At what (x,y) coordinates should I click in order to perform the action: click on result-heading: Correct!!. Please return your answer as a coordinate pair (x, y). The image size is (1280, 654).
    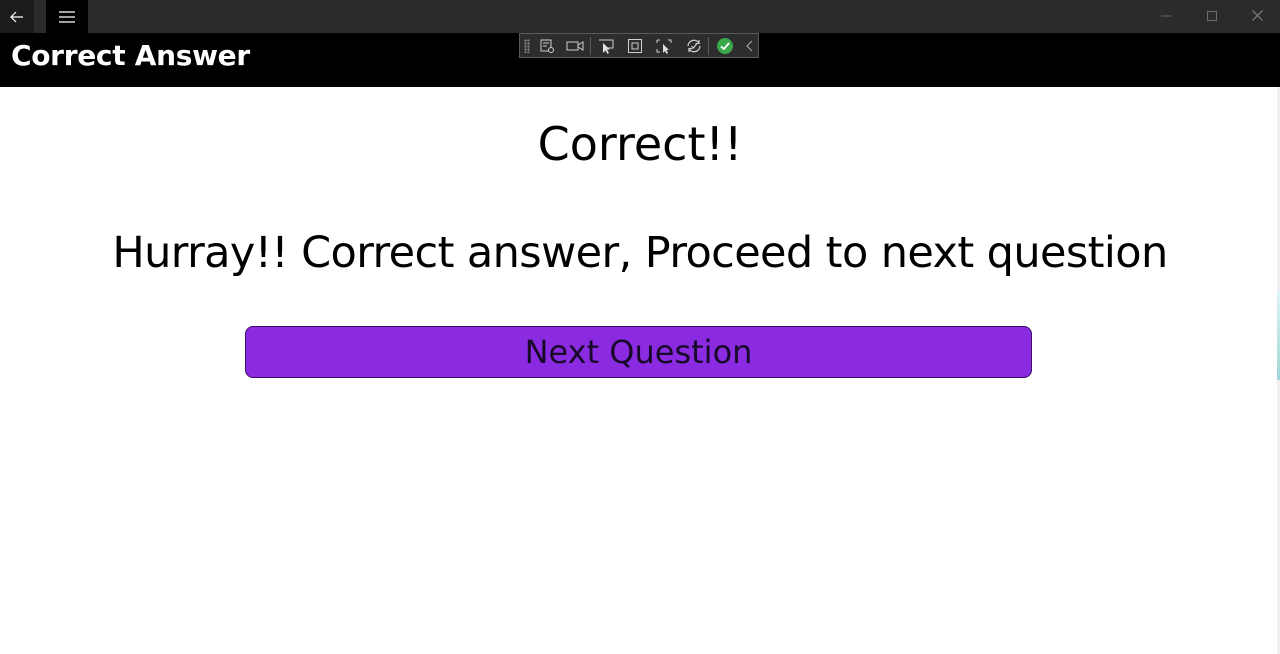
    Looking at the image, I should click on (640, 144).